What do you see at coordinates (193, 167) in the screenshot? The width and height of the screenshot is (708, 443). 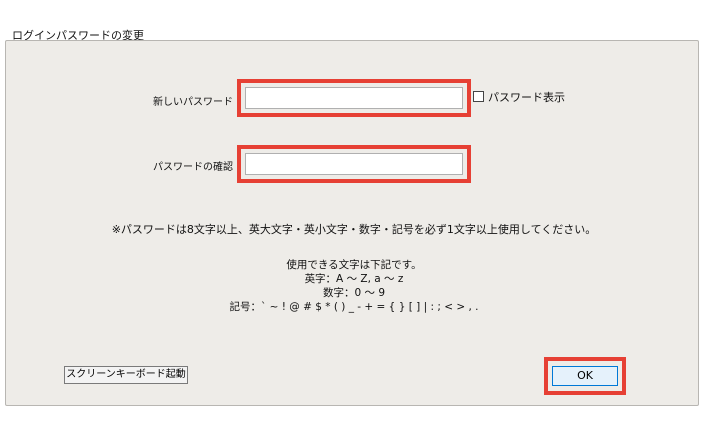 I see `confirm-password-label: パスワードの確認` at bounding box center [193, 167].